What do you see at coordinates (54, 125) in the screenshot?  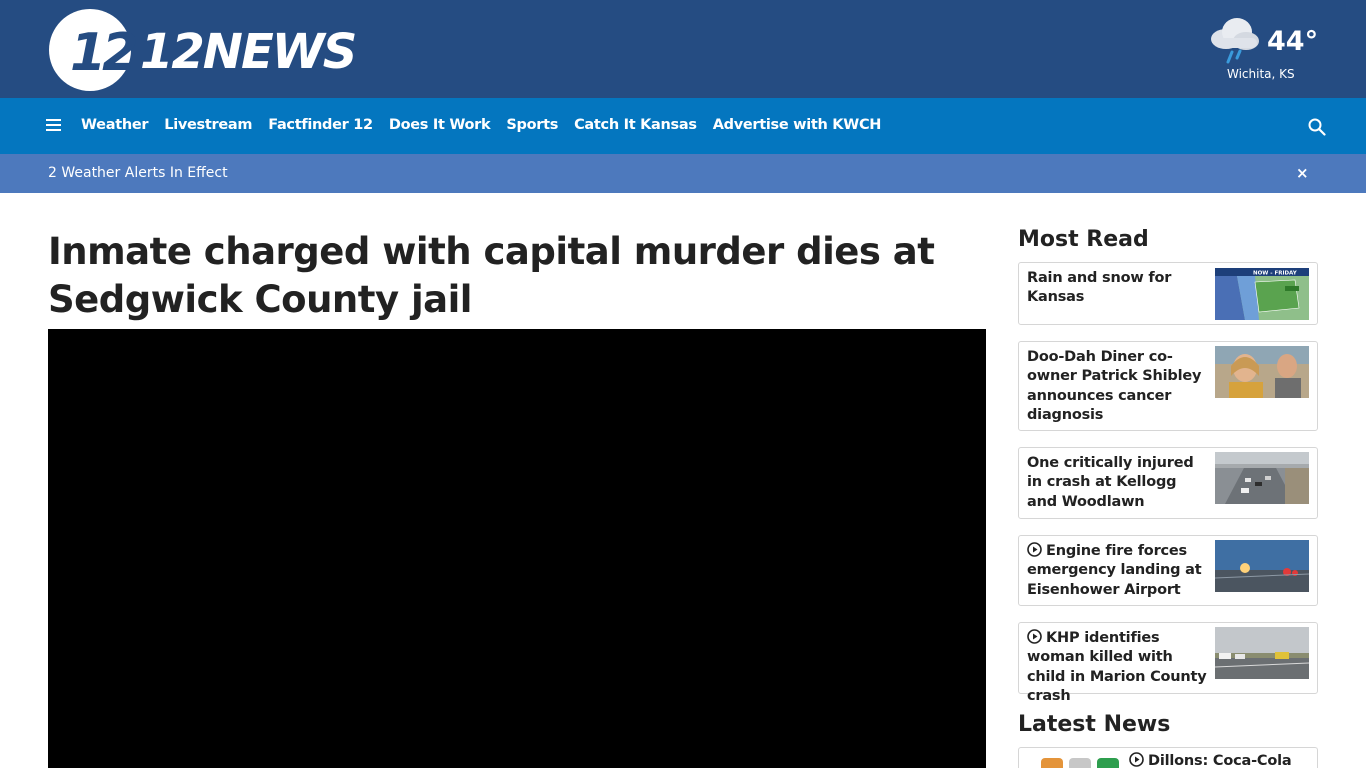 I see `hamburger-menu-icon` at bounding box center [54, 125].